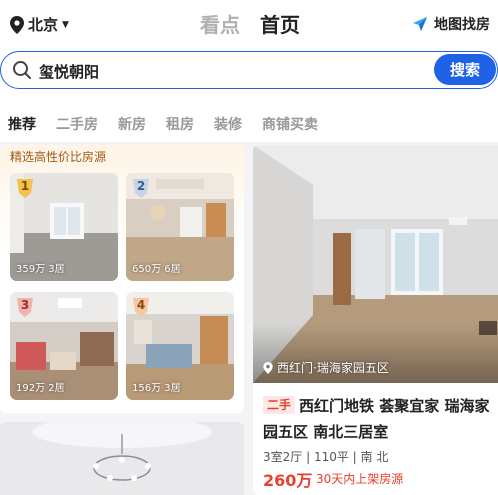  What do you see at coordinates (64, 227) in the screenshot?
I see `pick-item-1: 1 359万 3居` at bounding box center [64, 227].